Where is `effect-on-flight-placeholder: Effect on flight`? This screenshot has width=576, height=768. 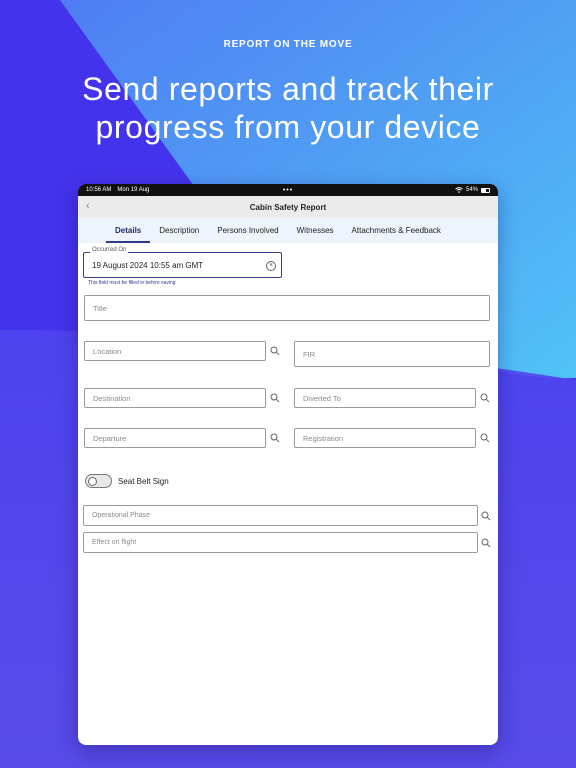
effect-on-flight-placeholder: Effect on flight is located at coordinates (114, 542).